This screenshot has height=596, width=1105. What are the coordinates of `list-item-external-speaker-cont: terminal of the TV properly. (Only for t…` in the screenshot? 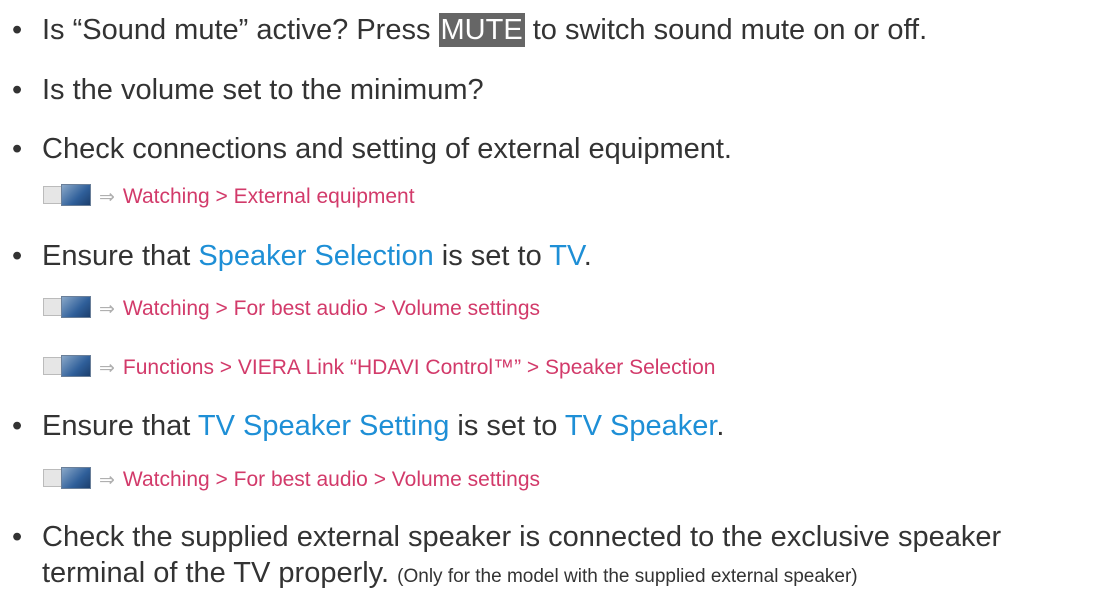 It's located at (450, 575).